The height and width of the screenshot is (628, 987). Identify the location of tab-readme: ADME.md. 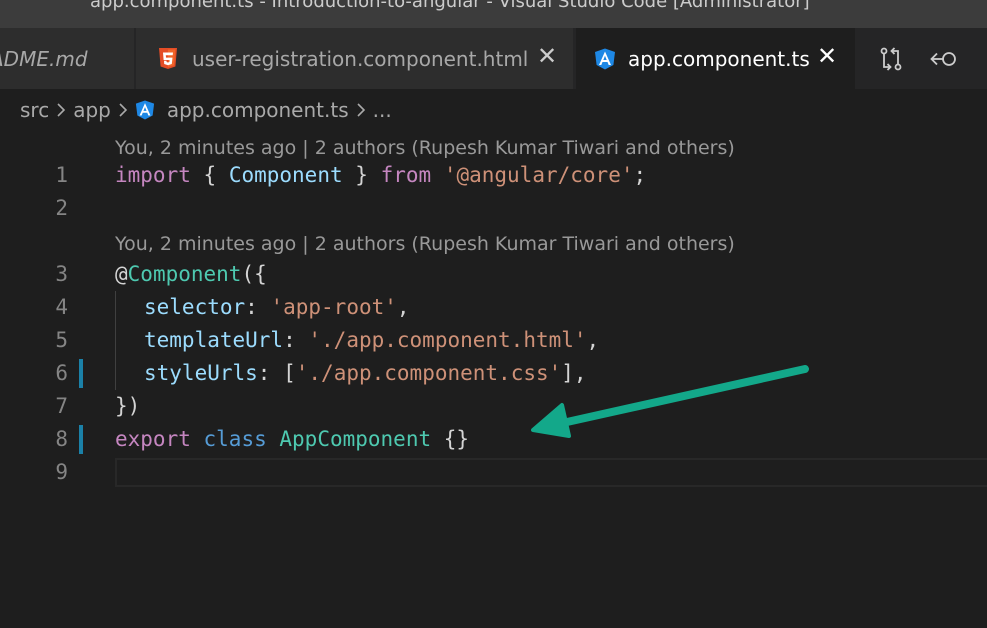
(67, 58).